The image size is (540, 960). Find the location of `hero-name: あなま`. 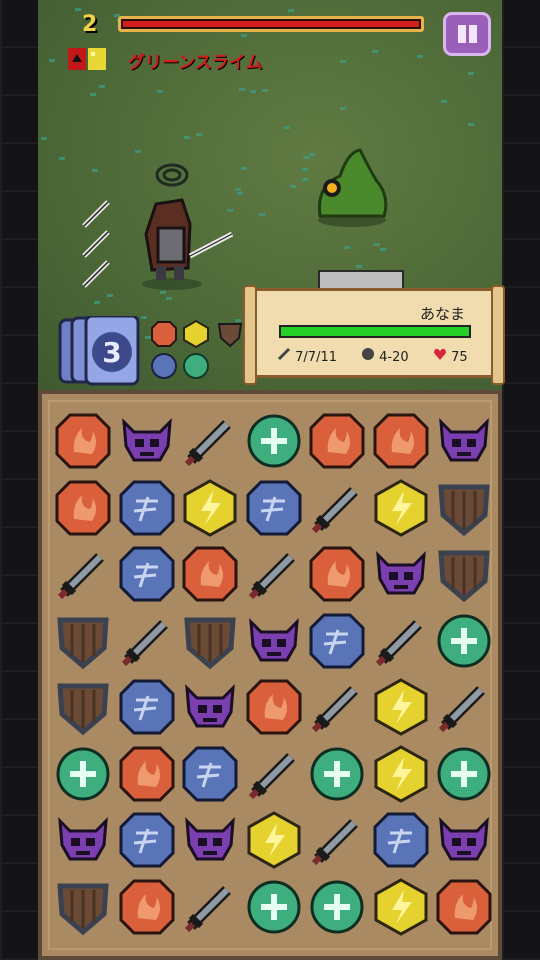

hero-name: あなま is located at coordinates (442, 314).